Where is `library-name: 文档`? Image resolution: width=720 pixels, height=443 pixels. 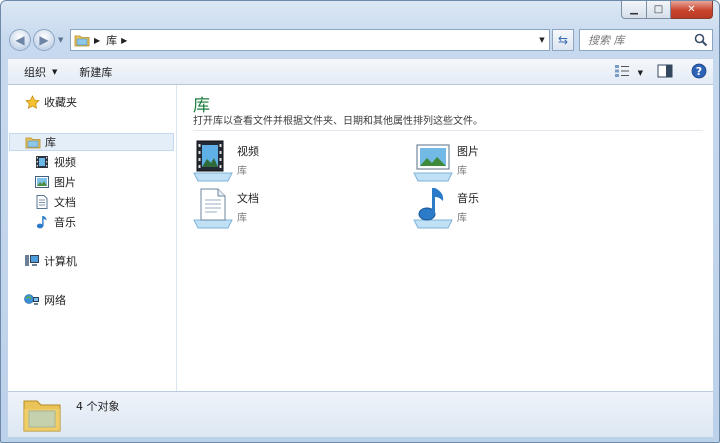 library-name: 文档 is located at coordinates (248, 198).